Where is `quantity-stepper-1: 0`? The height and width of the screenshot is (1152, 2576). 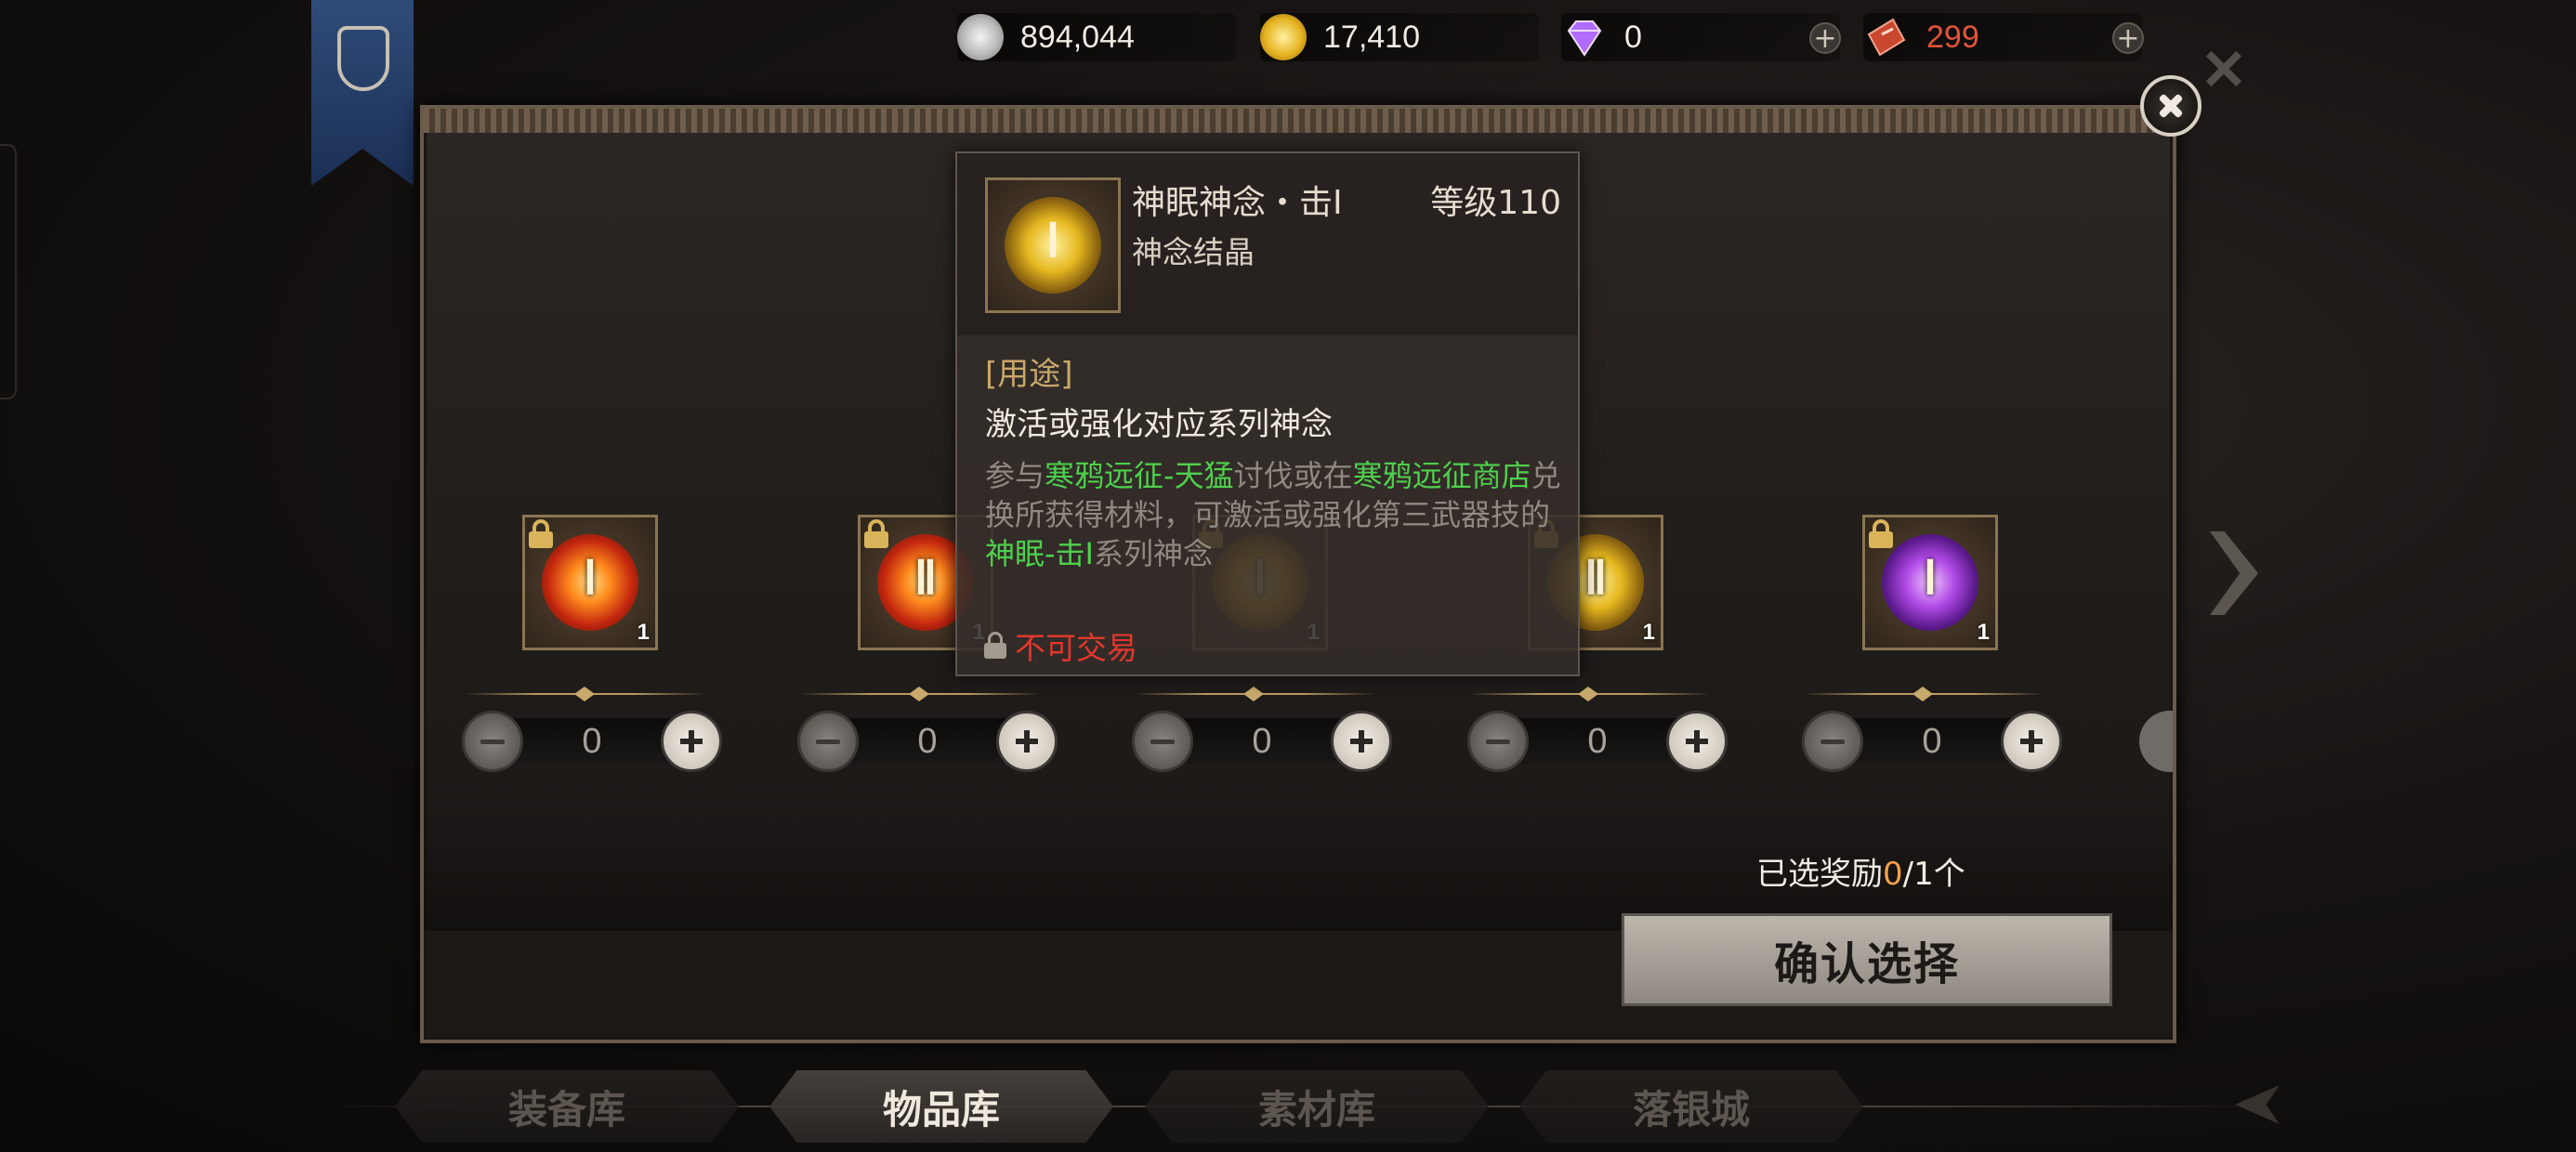
quantity-stepper-1: 0 is located at coordinates (592, 741).